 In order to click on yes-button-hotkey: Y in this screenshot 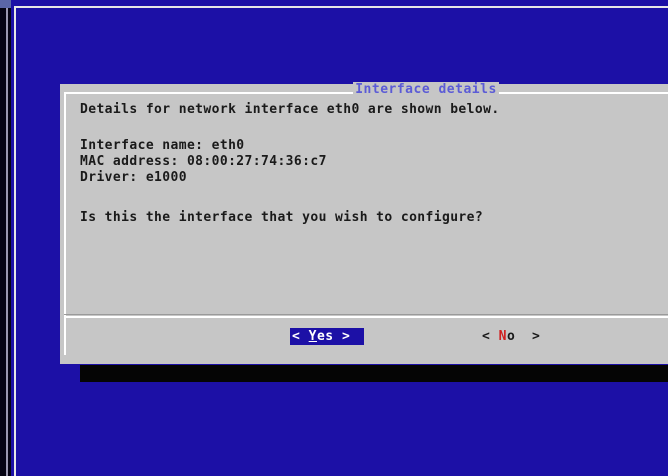, I will do `click(312, 336)`.